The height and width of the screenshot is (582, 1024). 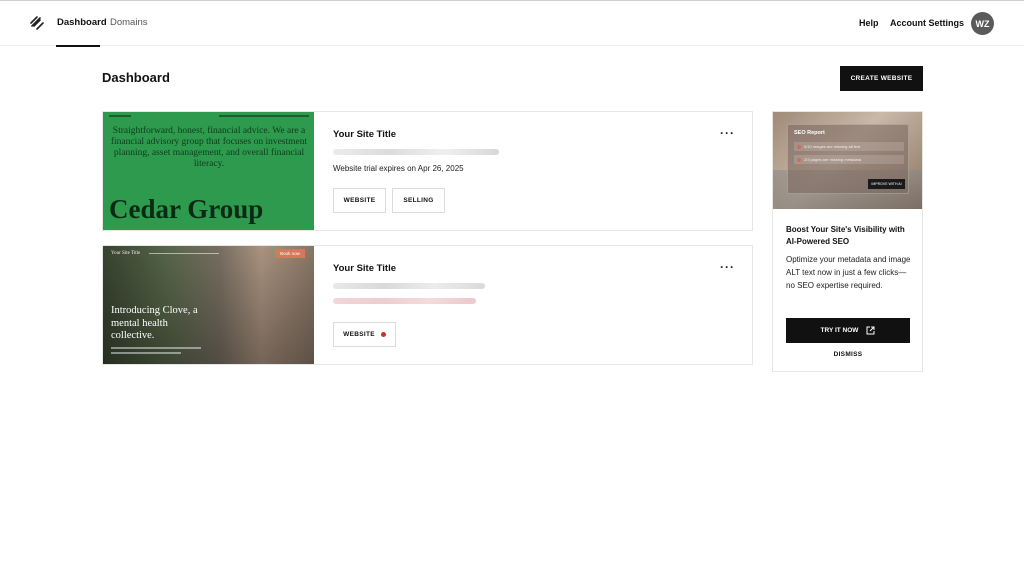 I want to click on avatar: WZ, so click(x=982, y=23).